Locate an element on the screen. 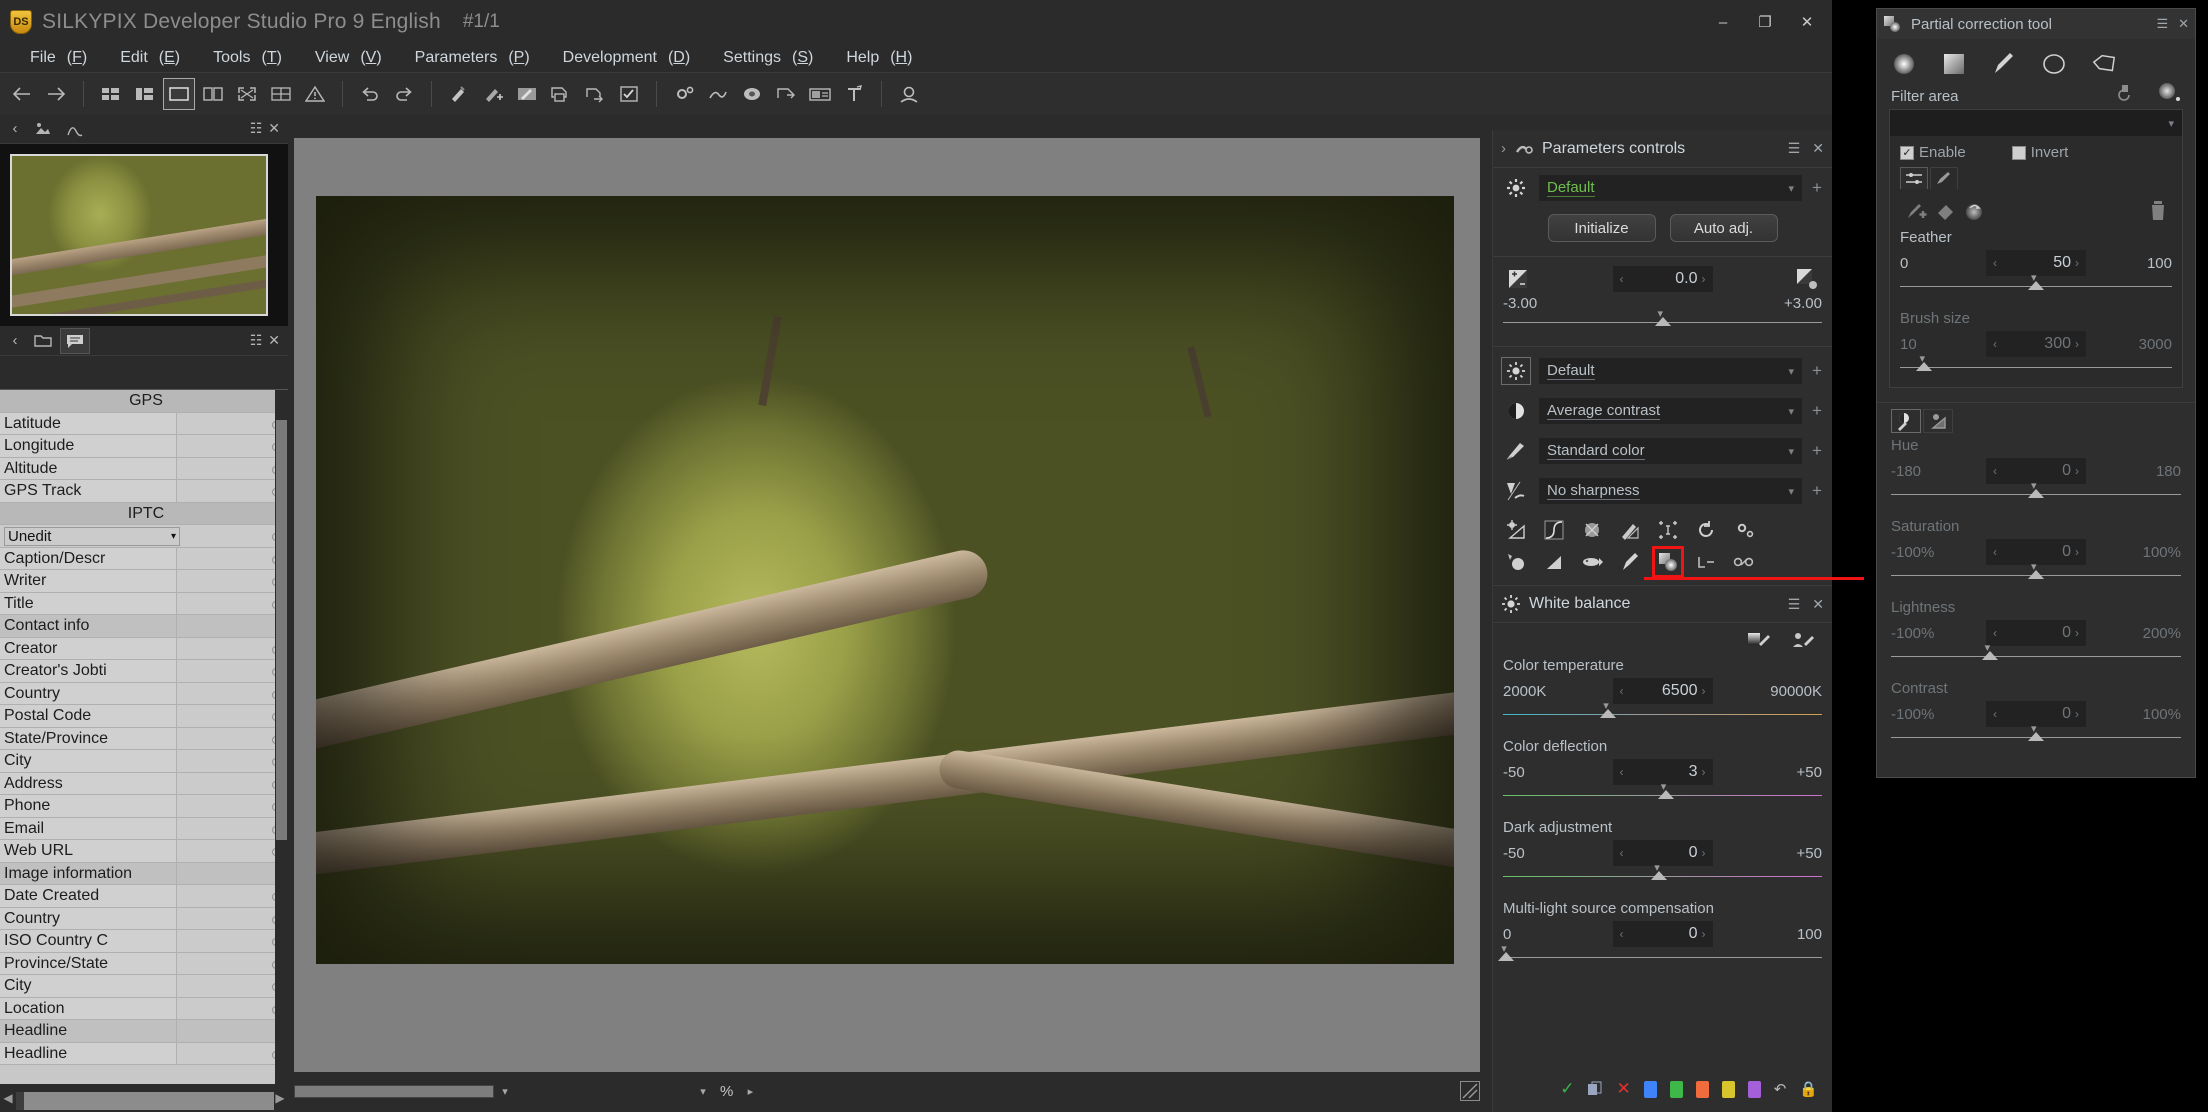 This screenshot has width=2208, height=1112. table-row: Image information is located at coordinates (144, 873).